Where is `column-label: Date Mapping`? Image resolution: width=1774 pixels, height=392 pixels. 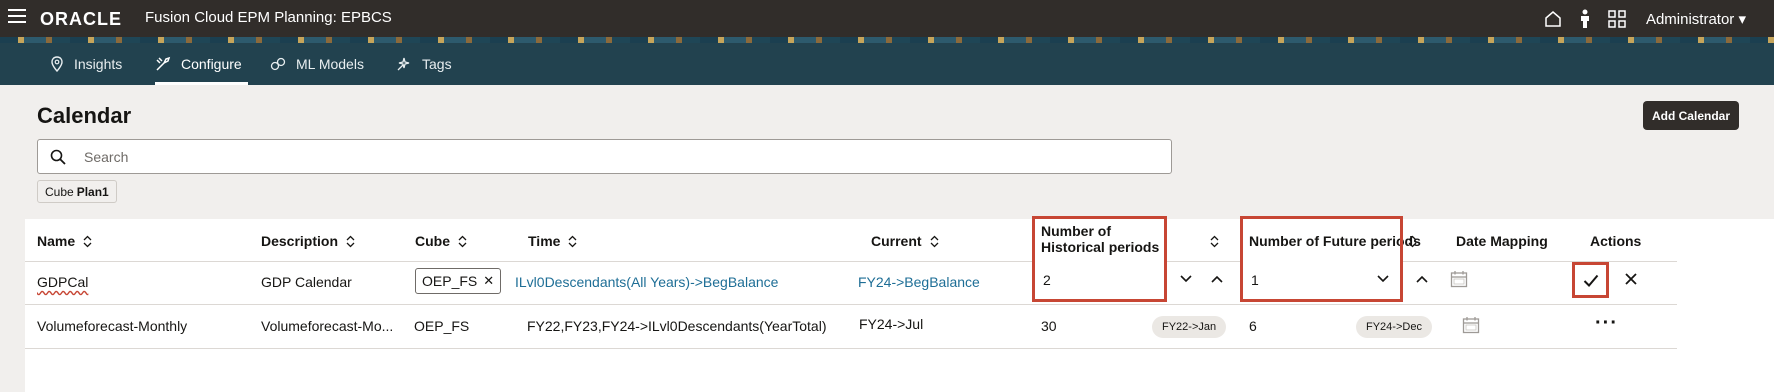
column-label: Date Mapping is located at coordinates (1502, 241).